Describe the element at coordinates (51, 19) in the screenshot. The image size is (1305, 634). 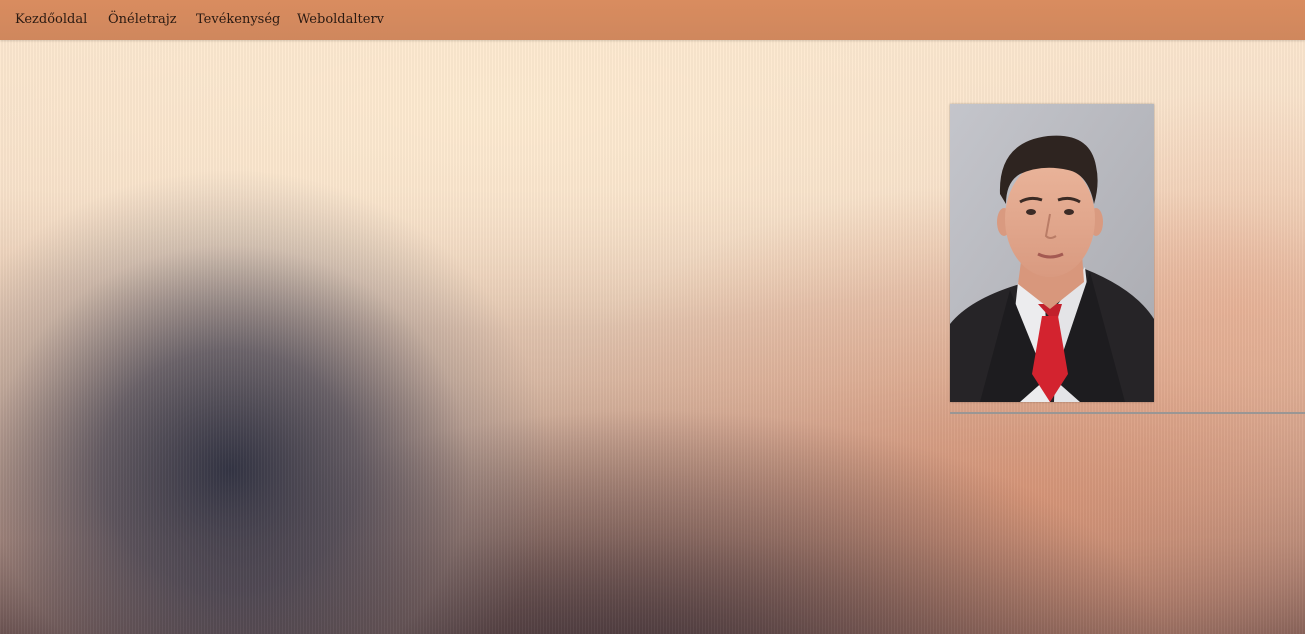
I see `nav-item-home: Kezdőoldal` at that location.